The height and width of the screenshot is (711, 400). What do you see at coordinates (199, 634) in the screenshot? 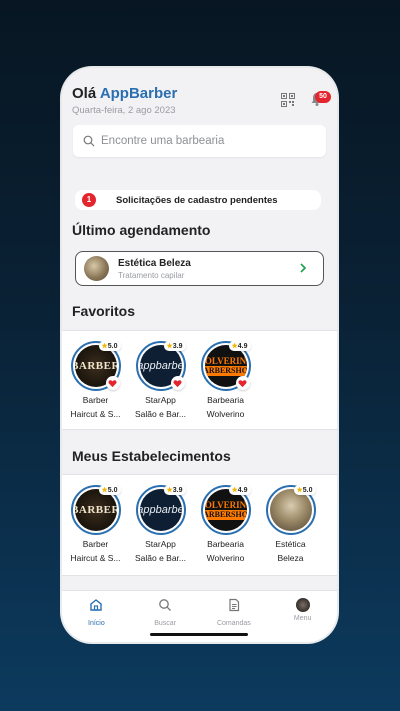
I see `home-indicator` at bounding box center [199, 634].